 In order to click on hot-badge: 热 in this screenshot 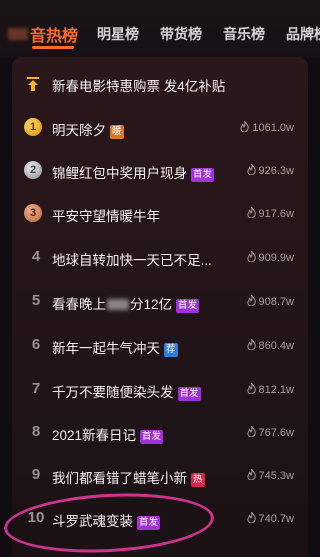, I will do `click(198, 480)`.